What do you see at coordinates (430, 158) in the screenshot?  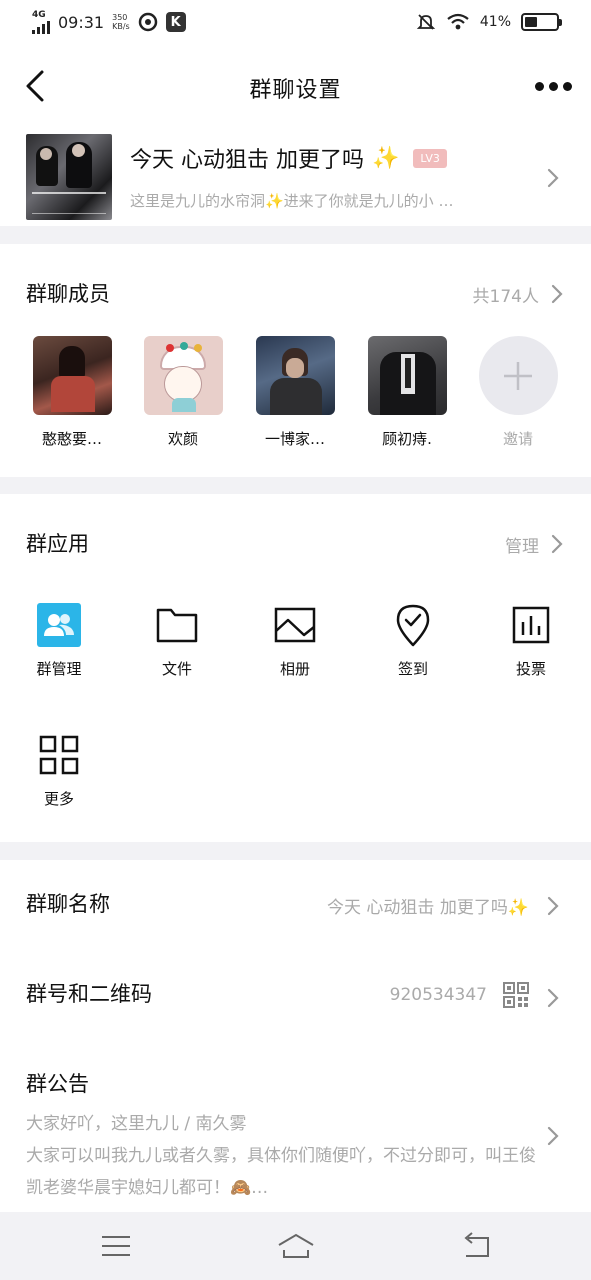 I see `level-badge: LV3` at bounding box center [430, 158].